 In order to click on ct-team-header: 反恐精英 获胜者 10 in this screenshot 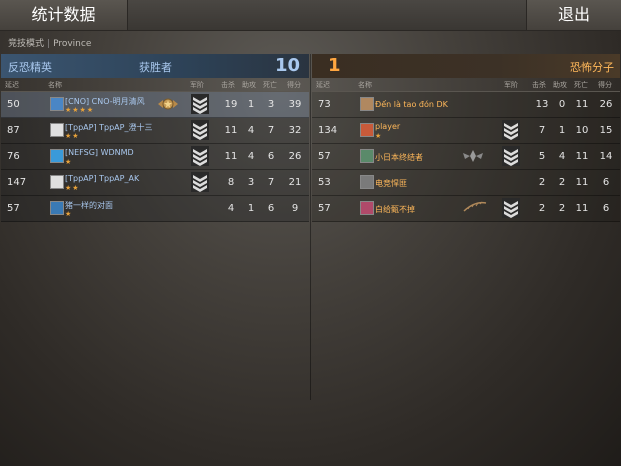, I will do `click(155, 66)`.